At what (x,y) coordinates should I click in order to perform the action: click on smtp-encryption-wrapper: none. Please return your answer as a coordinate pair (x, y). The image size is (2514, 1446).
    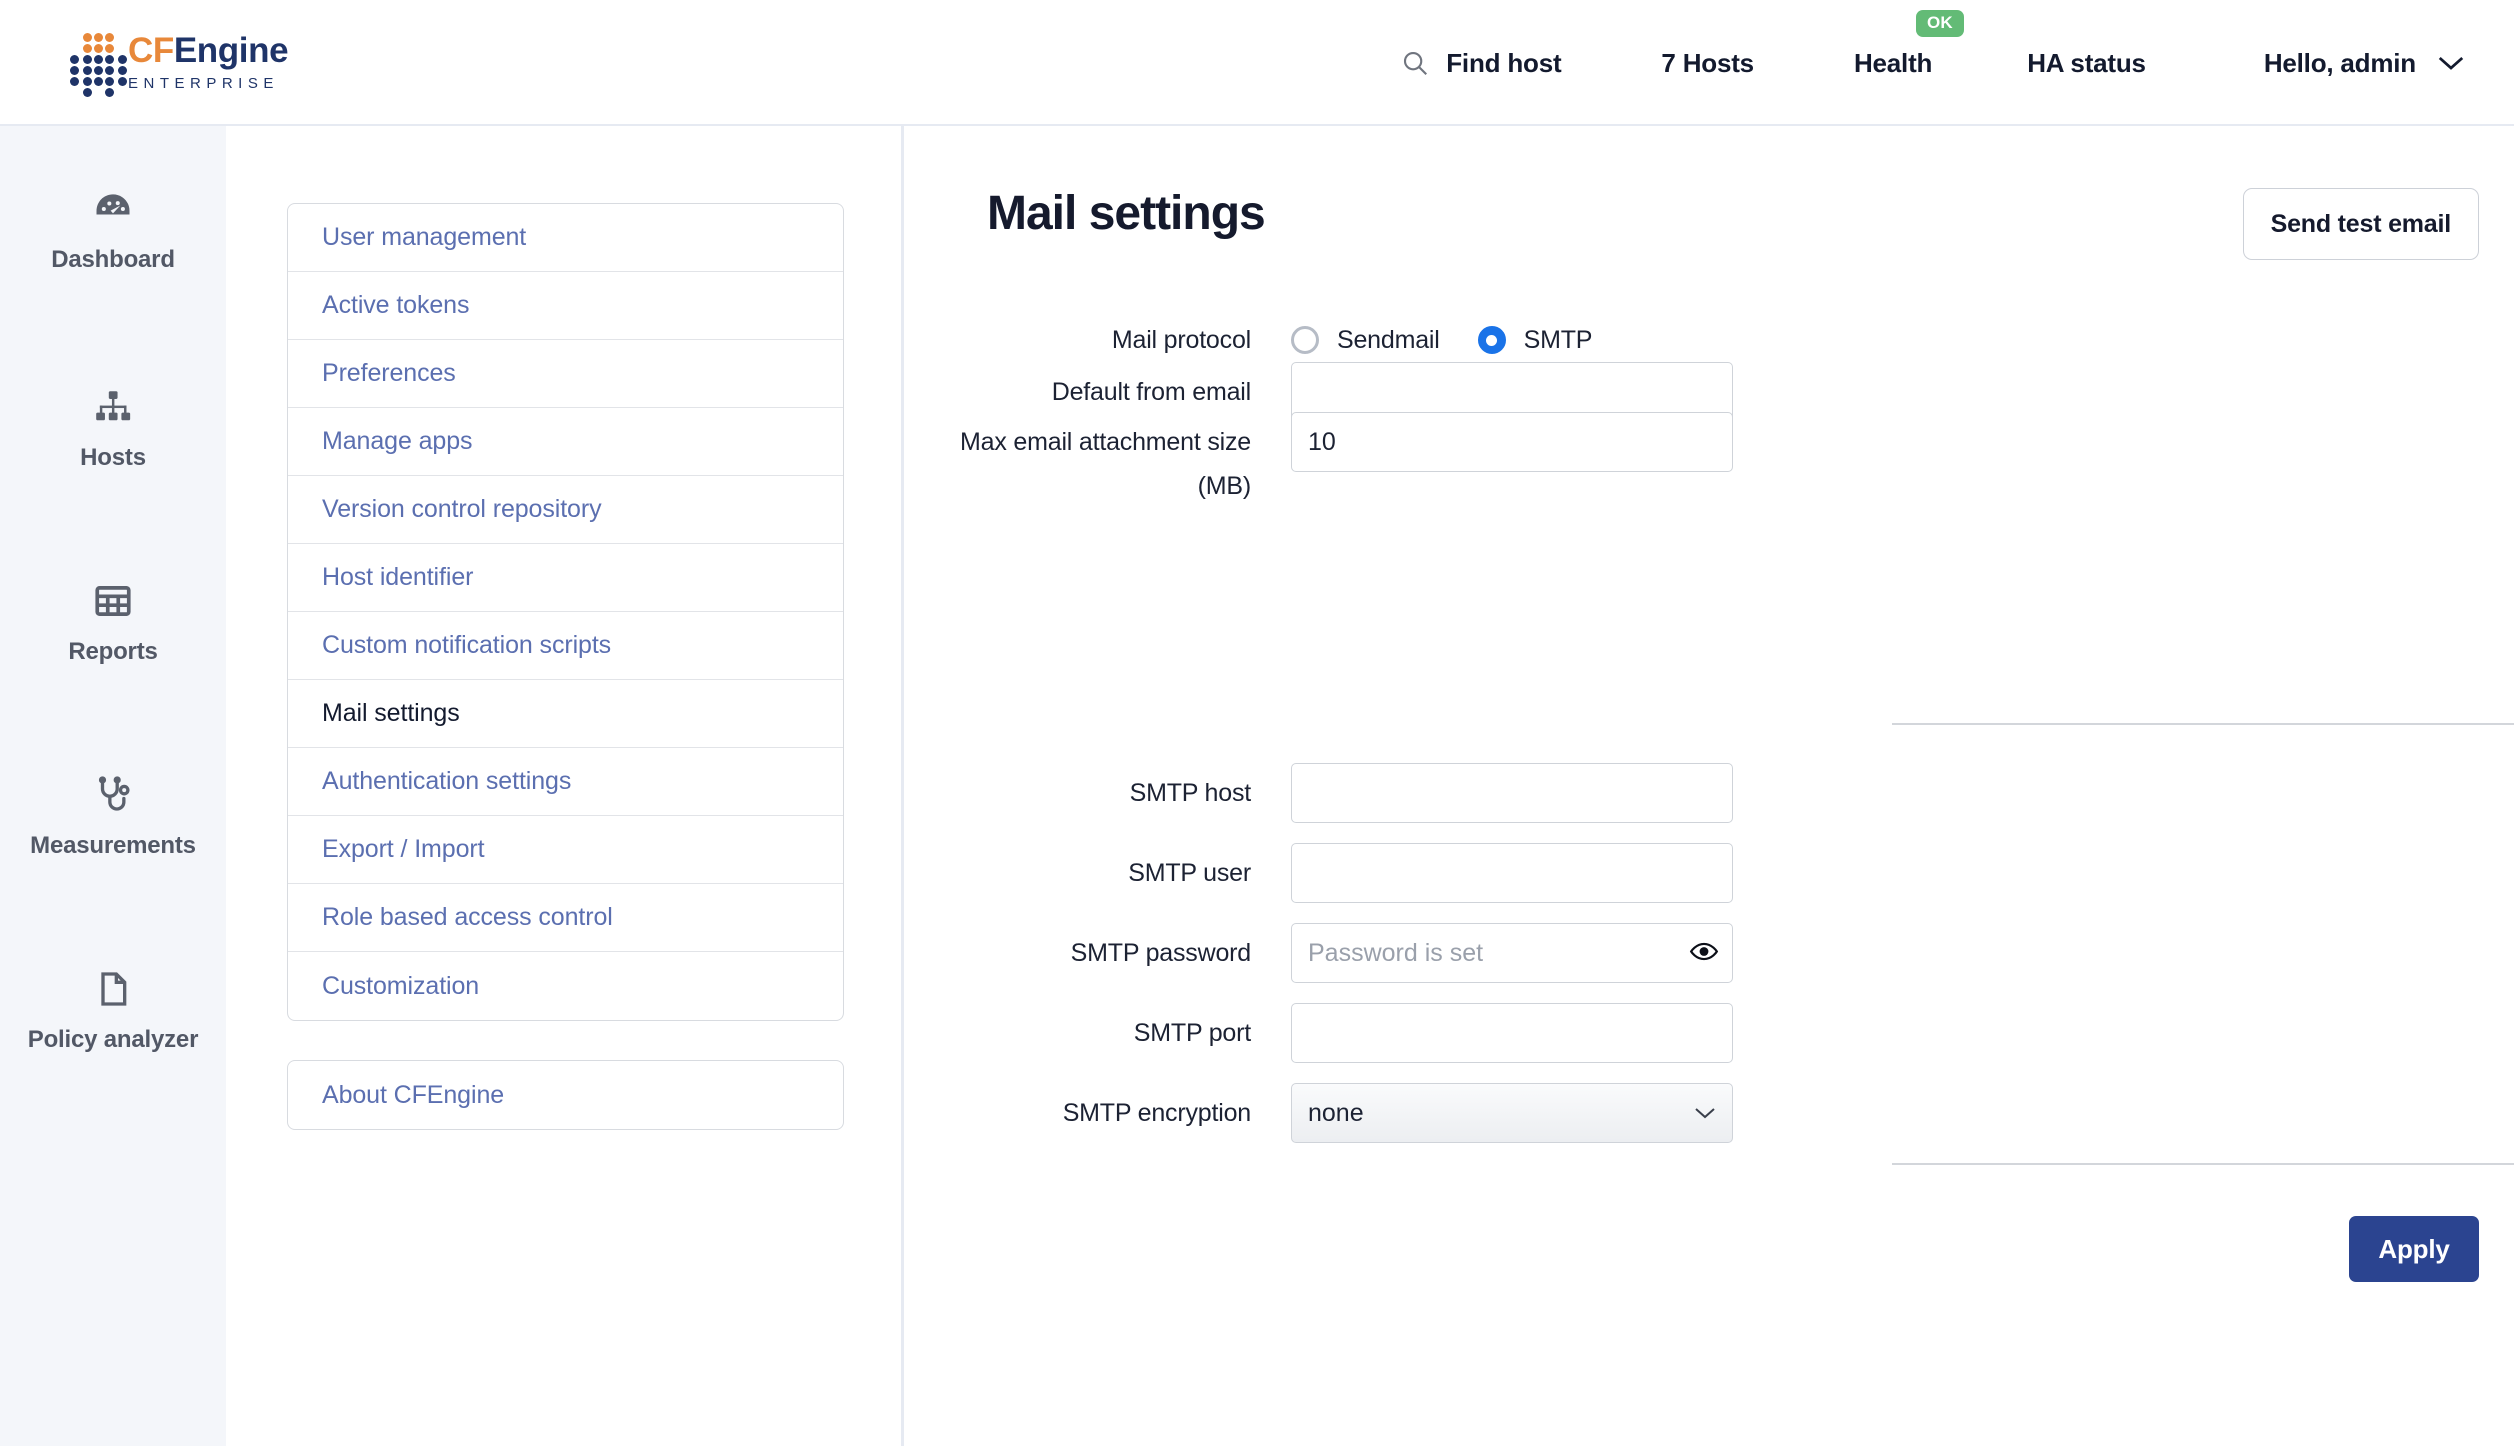
    Looking at the image, I should click on (1512, 1113).